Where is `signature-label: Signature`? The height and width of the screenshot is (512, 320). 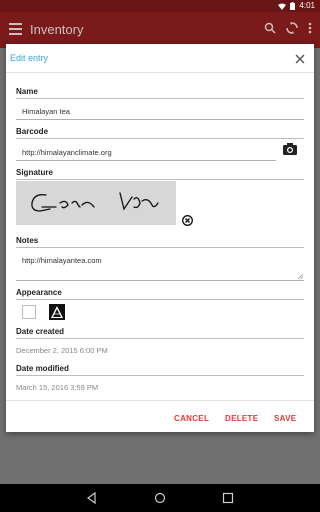 signature-label: Signature is located at coordinates (34, 172).